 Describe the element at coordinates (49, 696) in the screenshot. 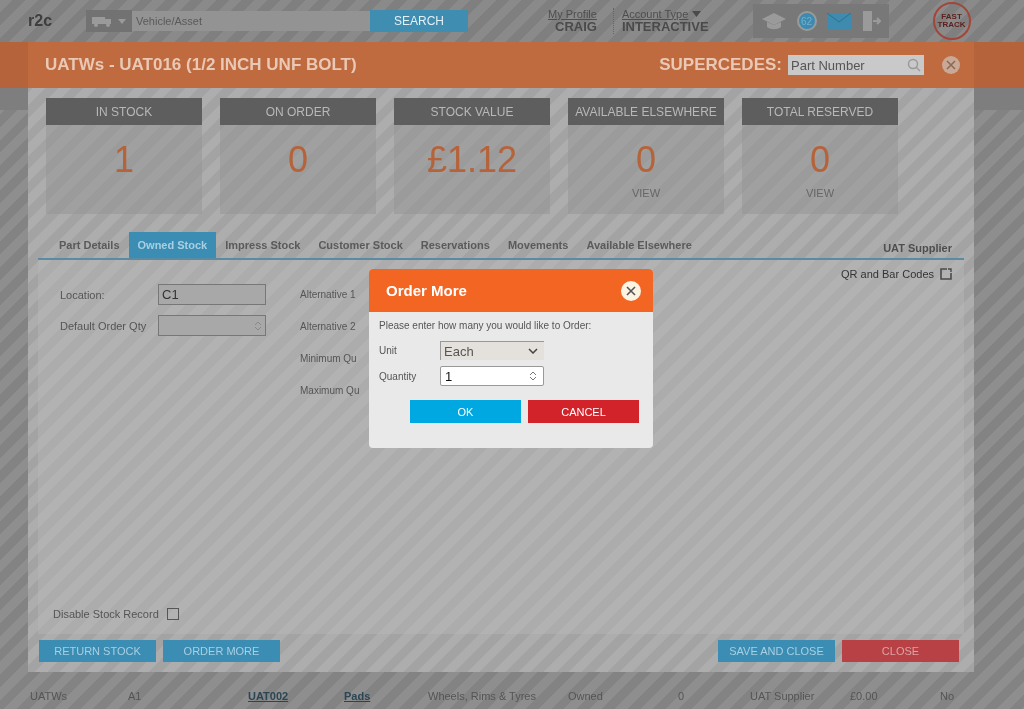

I see `table-cell-text: UATWs` at that location.